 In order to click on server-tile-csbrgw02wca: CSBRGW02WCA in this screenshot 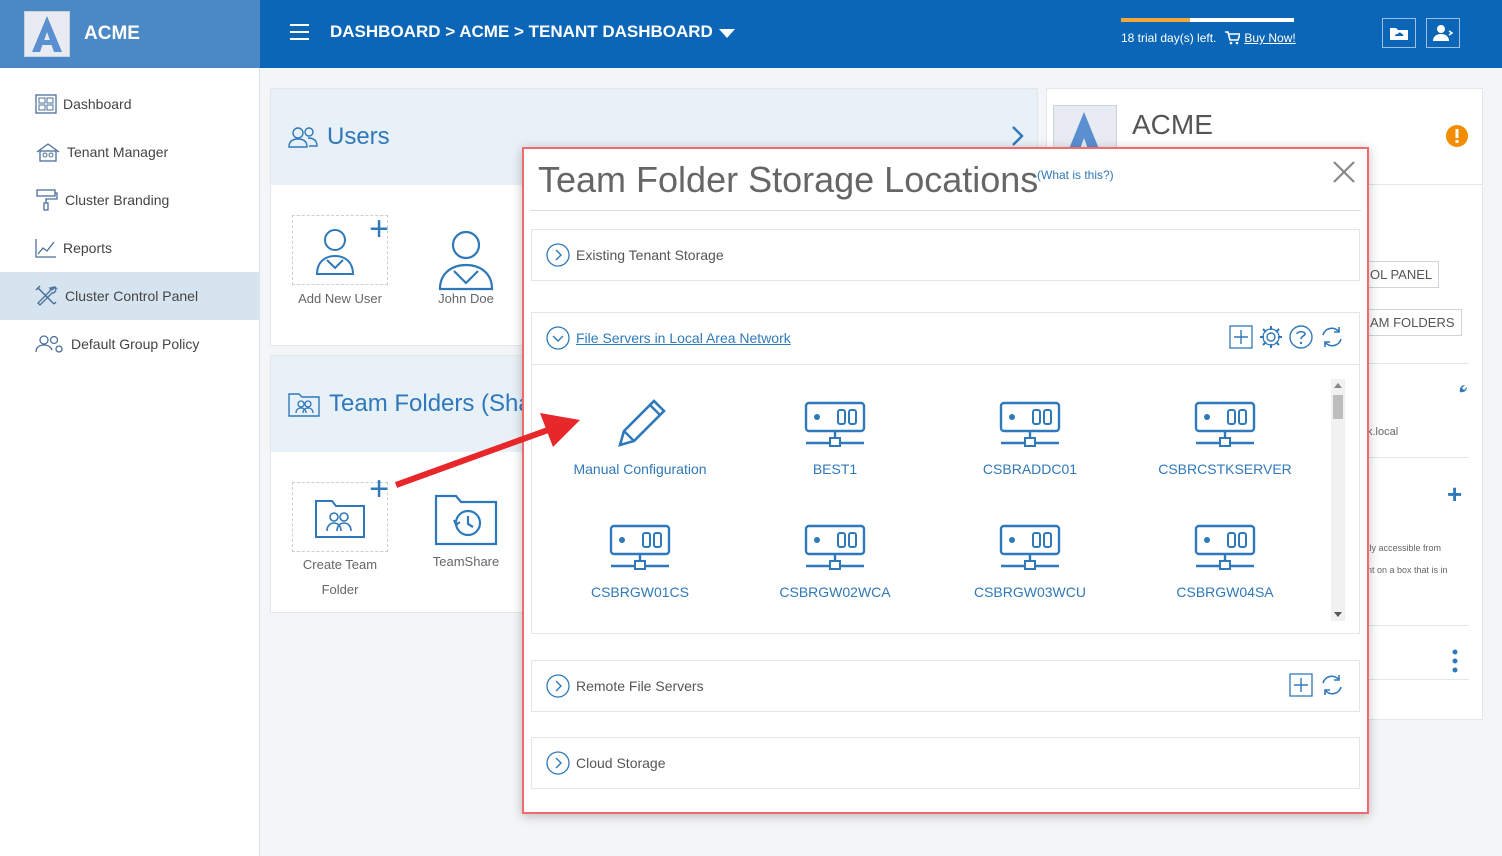, I will do `click(835, 558)`.